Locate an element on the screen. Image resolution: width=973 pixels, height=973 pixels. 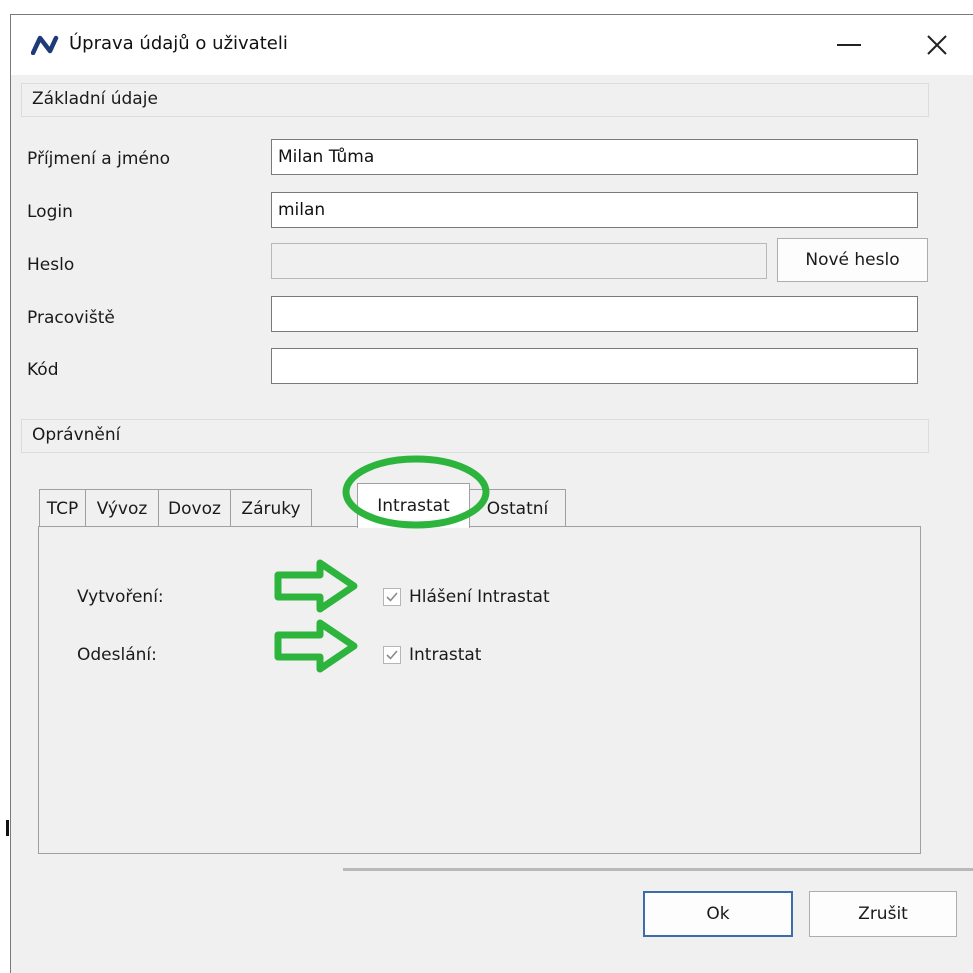
nortis-logo-icon is located at coordinates (45, 45).